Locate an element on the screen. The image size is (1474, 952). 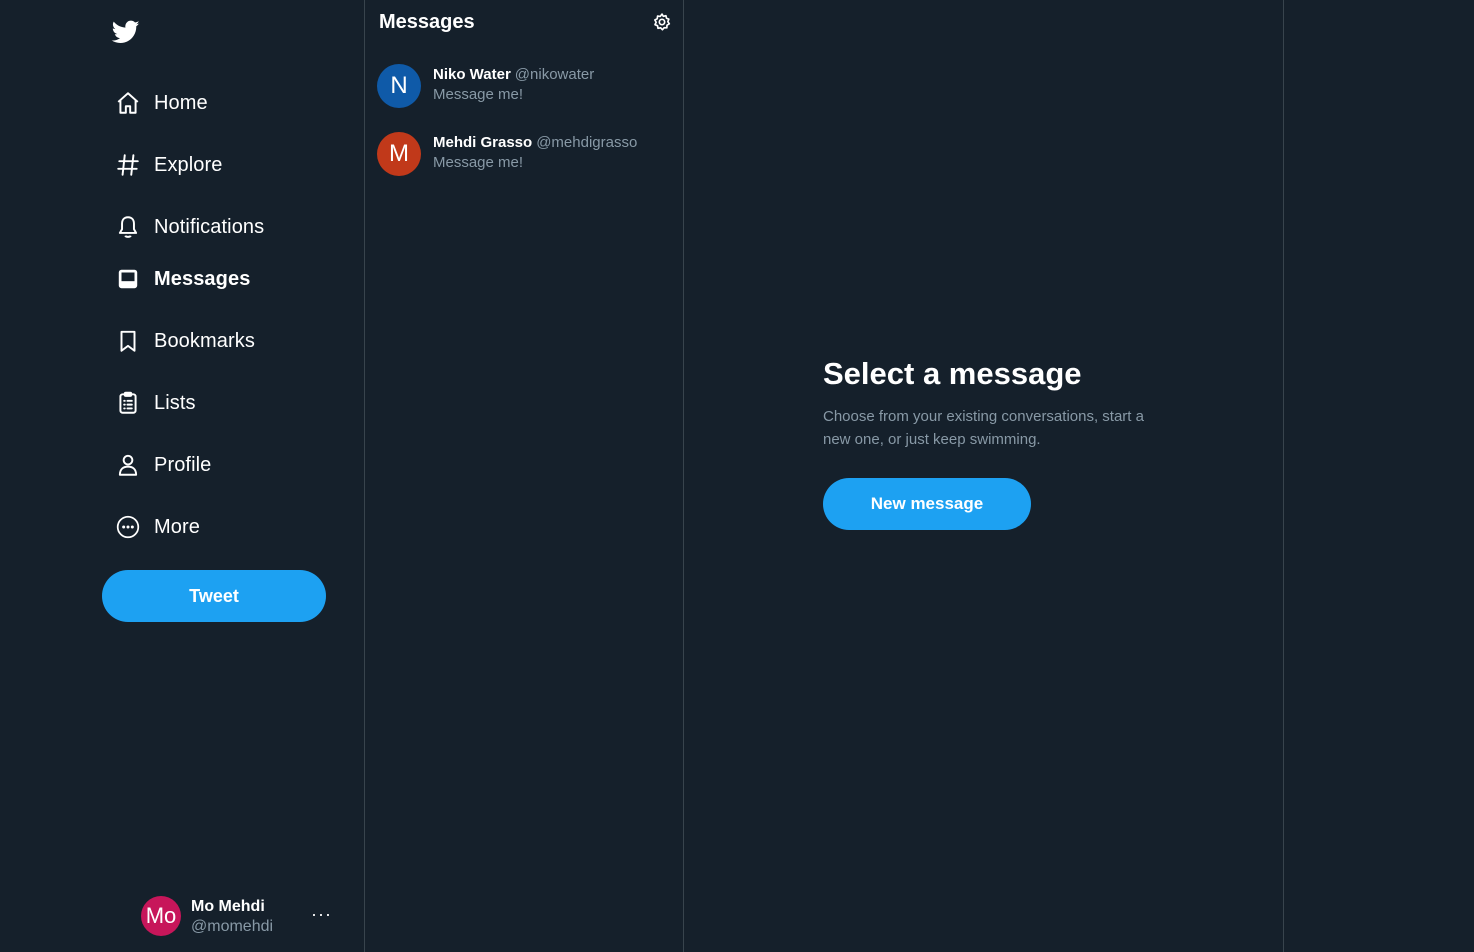
account-handle: @momehdi is located at coordinates (232, 926).